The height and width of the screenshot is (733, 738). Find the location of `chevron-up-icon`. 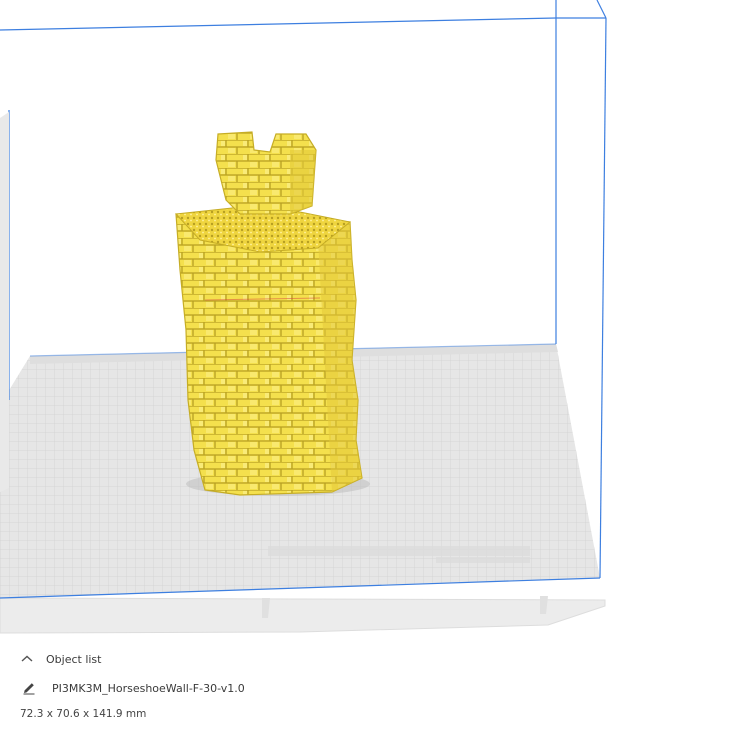

chevron-up-icon is located at coordinates (27, 659).